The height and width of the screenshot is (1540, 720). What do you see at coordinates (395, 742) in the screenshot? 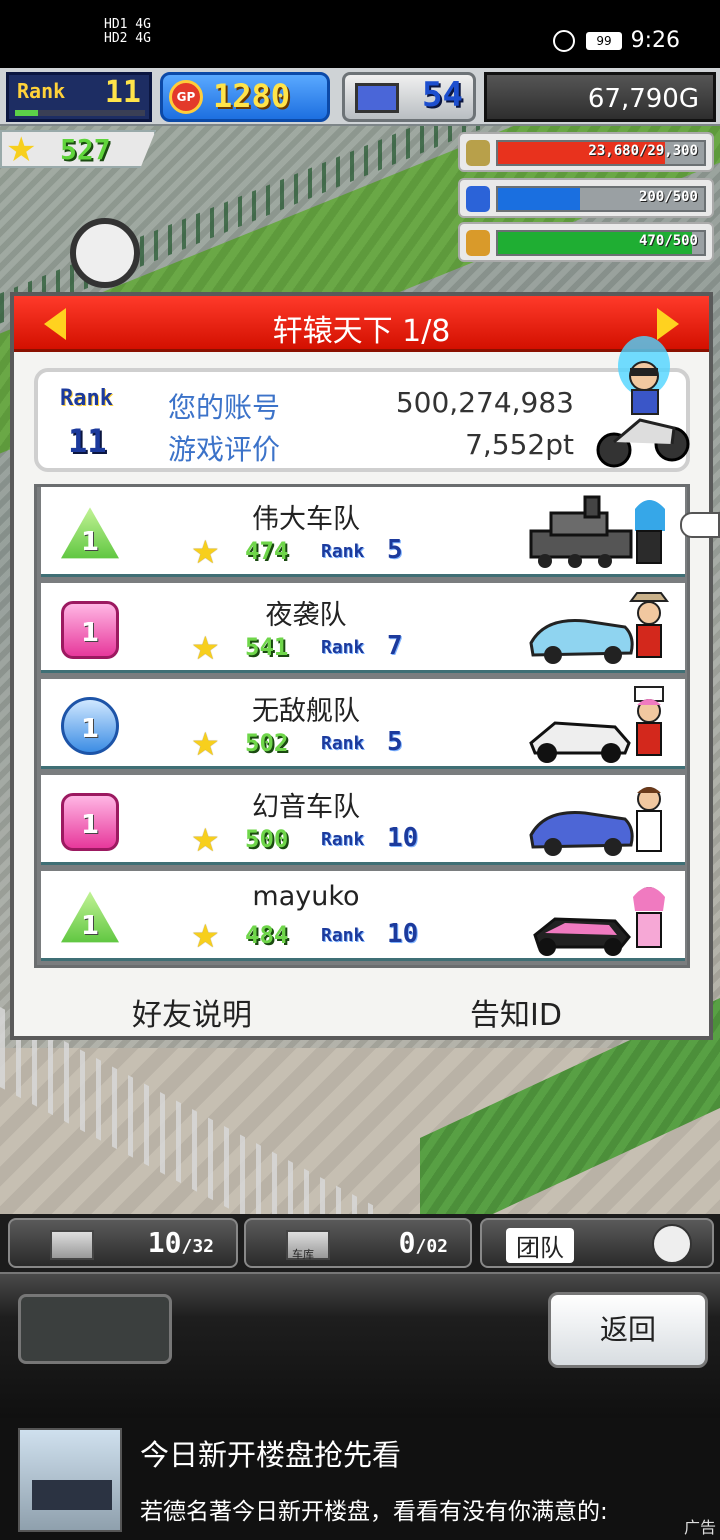
I see `team-rank: 5` at bounding box center [395, 742].